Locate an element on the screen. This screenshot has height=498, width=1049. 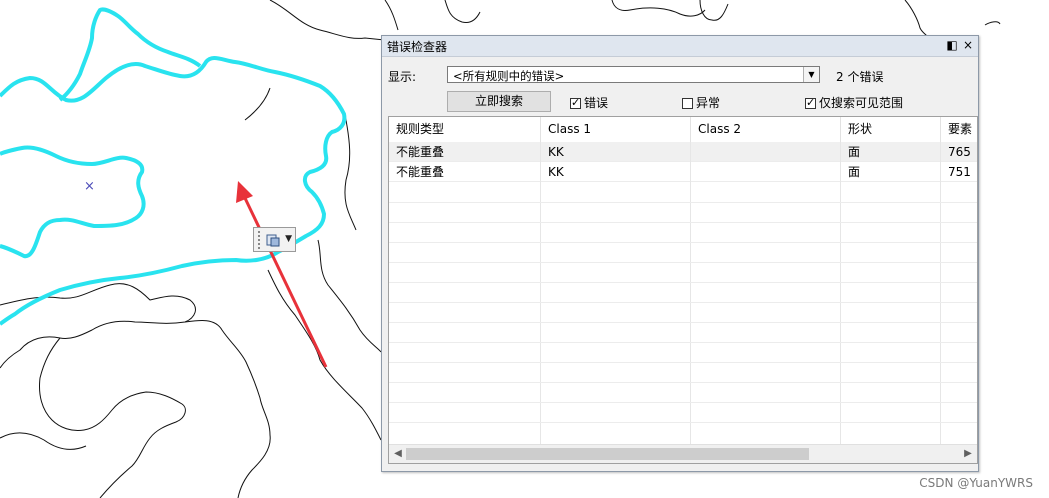
table-header: 规则类型 Class 1 Class 2 形状 要素 is located at coordinates (683, 130).